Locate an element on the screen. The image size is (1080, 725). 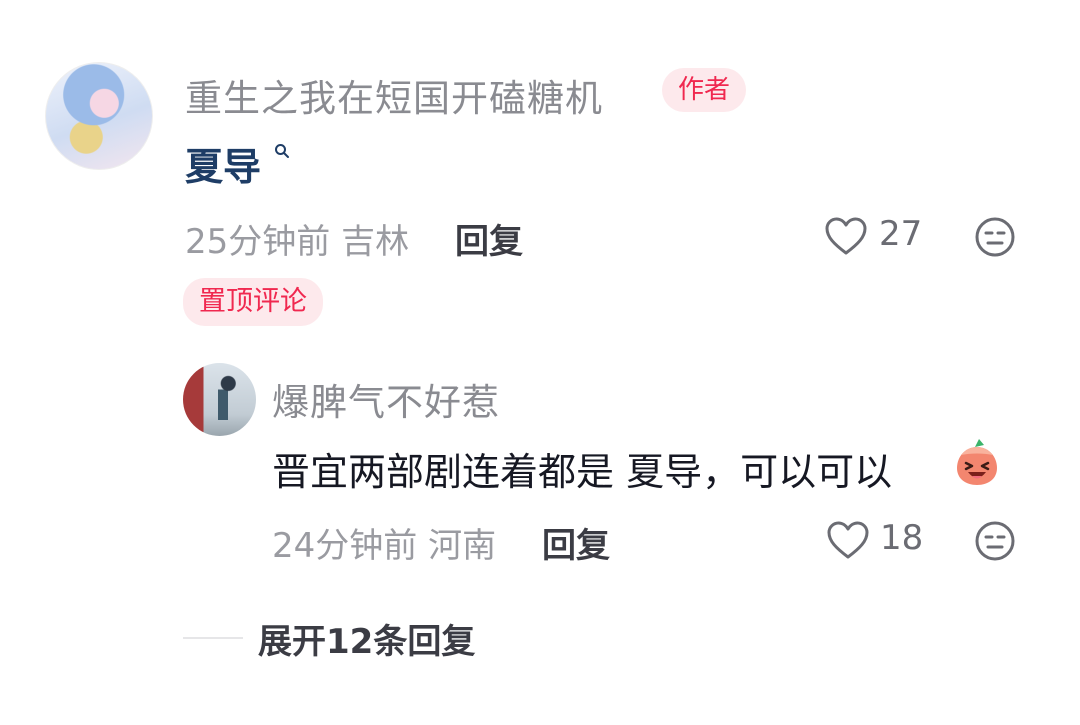
reply-time: 24分钟前 is located at coordinates (345, 546).